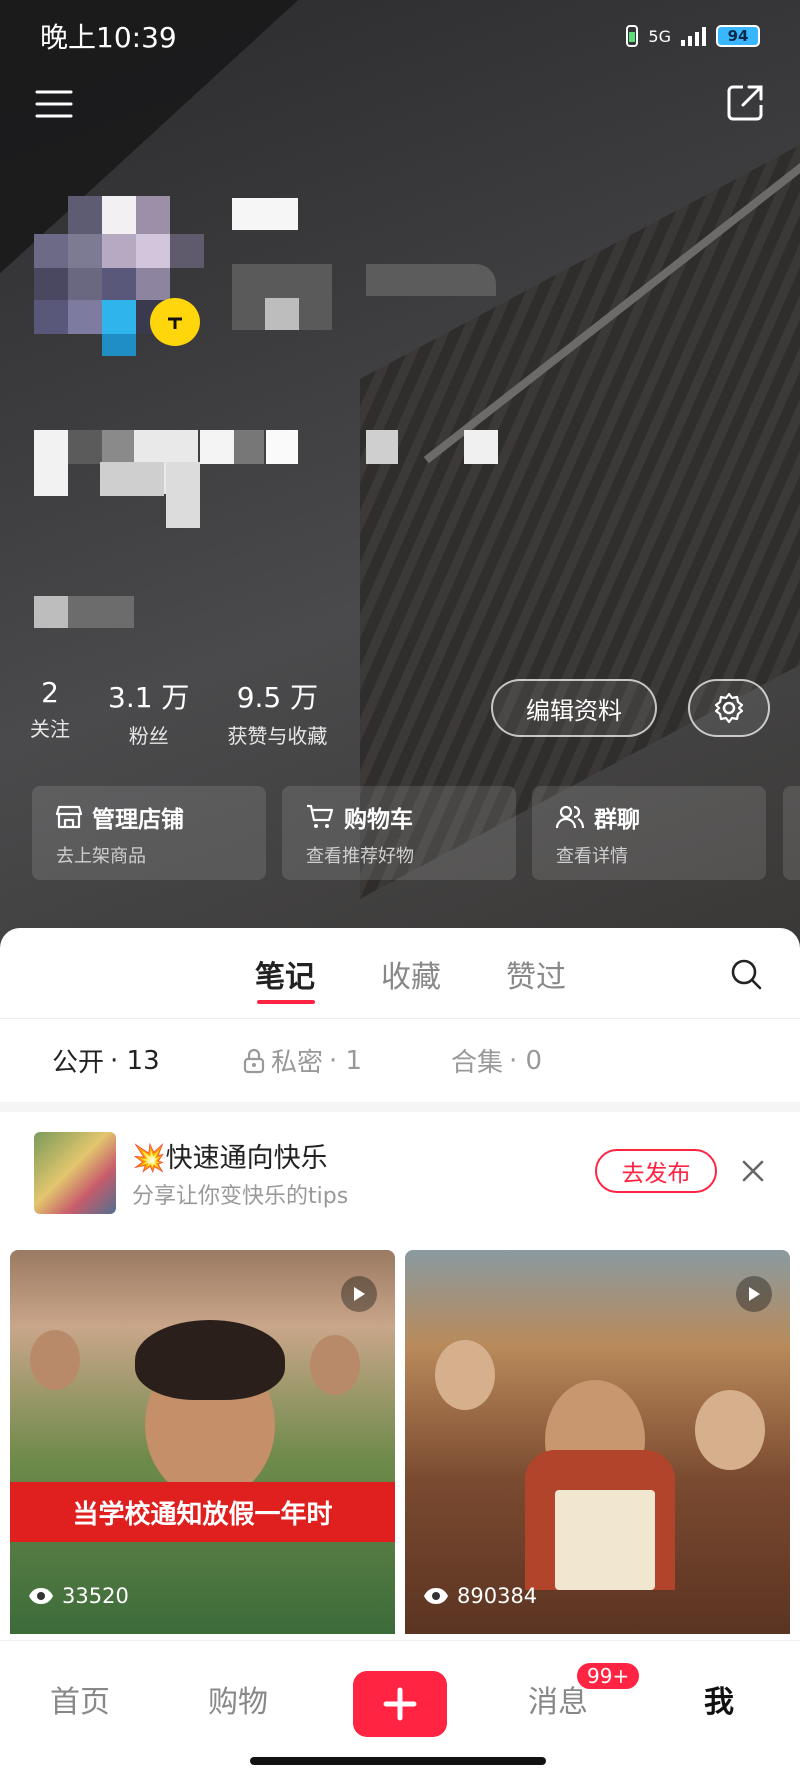 This screenshot has width=800, height=1774. I want to click on search-icon, so click(746, 974).